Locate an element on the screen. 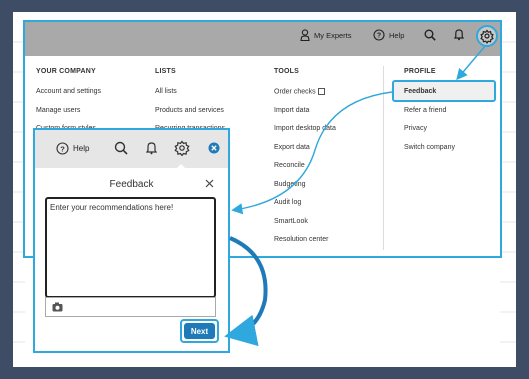 The image size is (529, 379). arrow-textarea-to-next is located at coordinates (246, 291).